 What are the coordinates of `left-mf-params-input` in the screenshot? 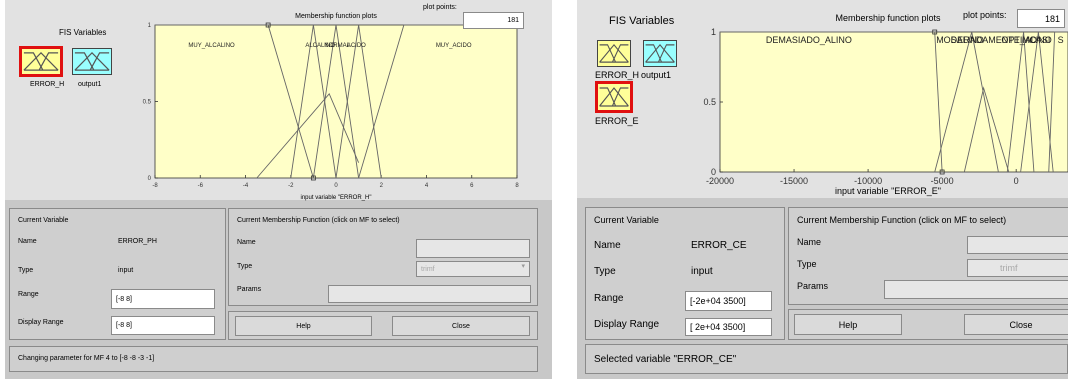 It's located at (429, 294).